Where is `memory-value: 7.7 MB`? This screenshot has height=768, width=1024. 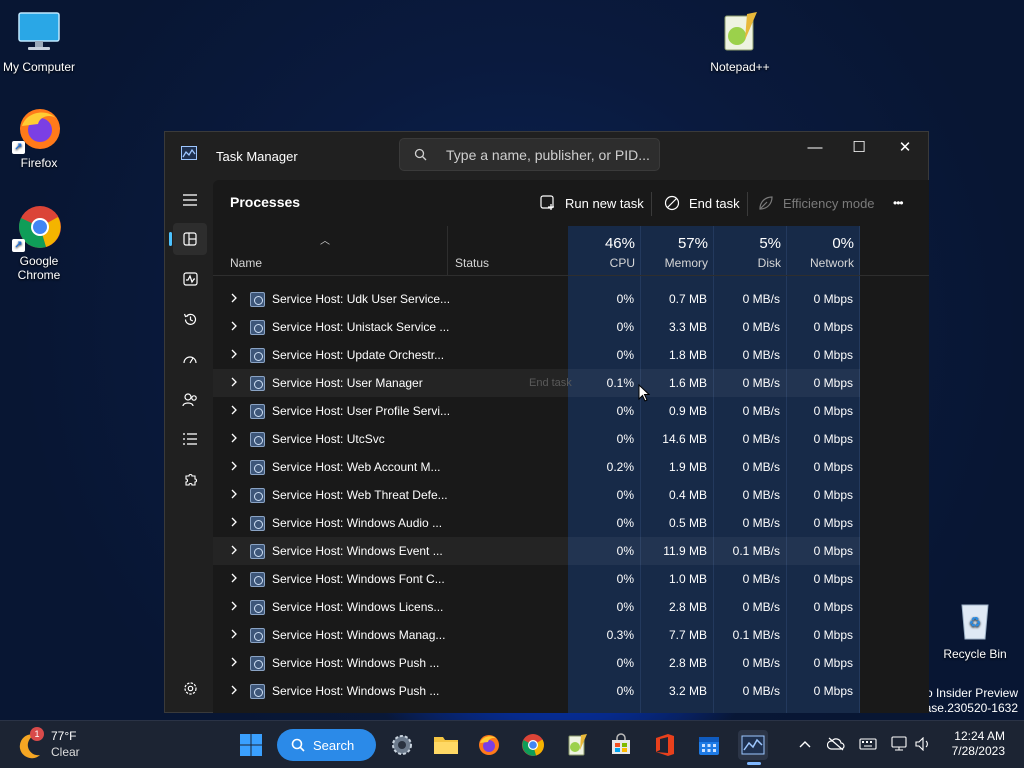
memory-value: 7.7 MB is located at coordinates (687, 635).